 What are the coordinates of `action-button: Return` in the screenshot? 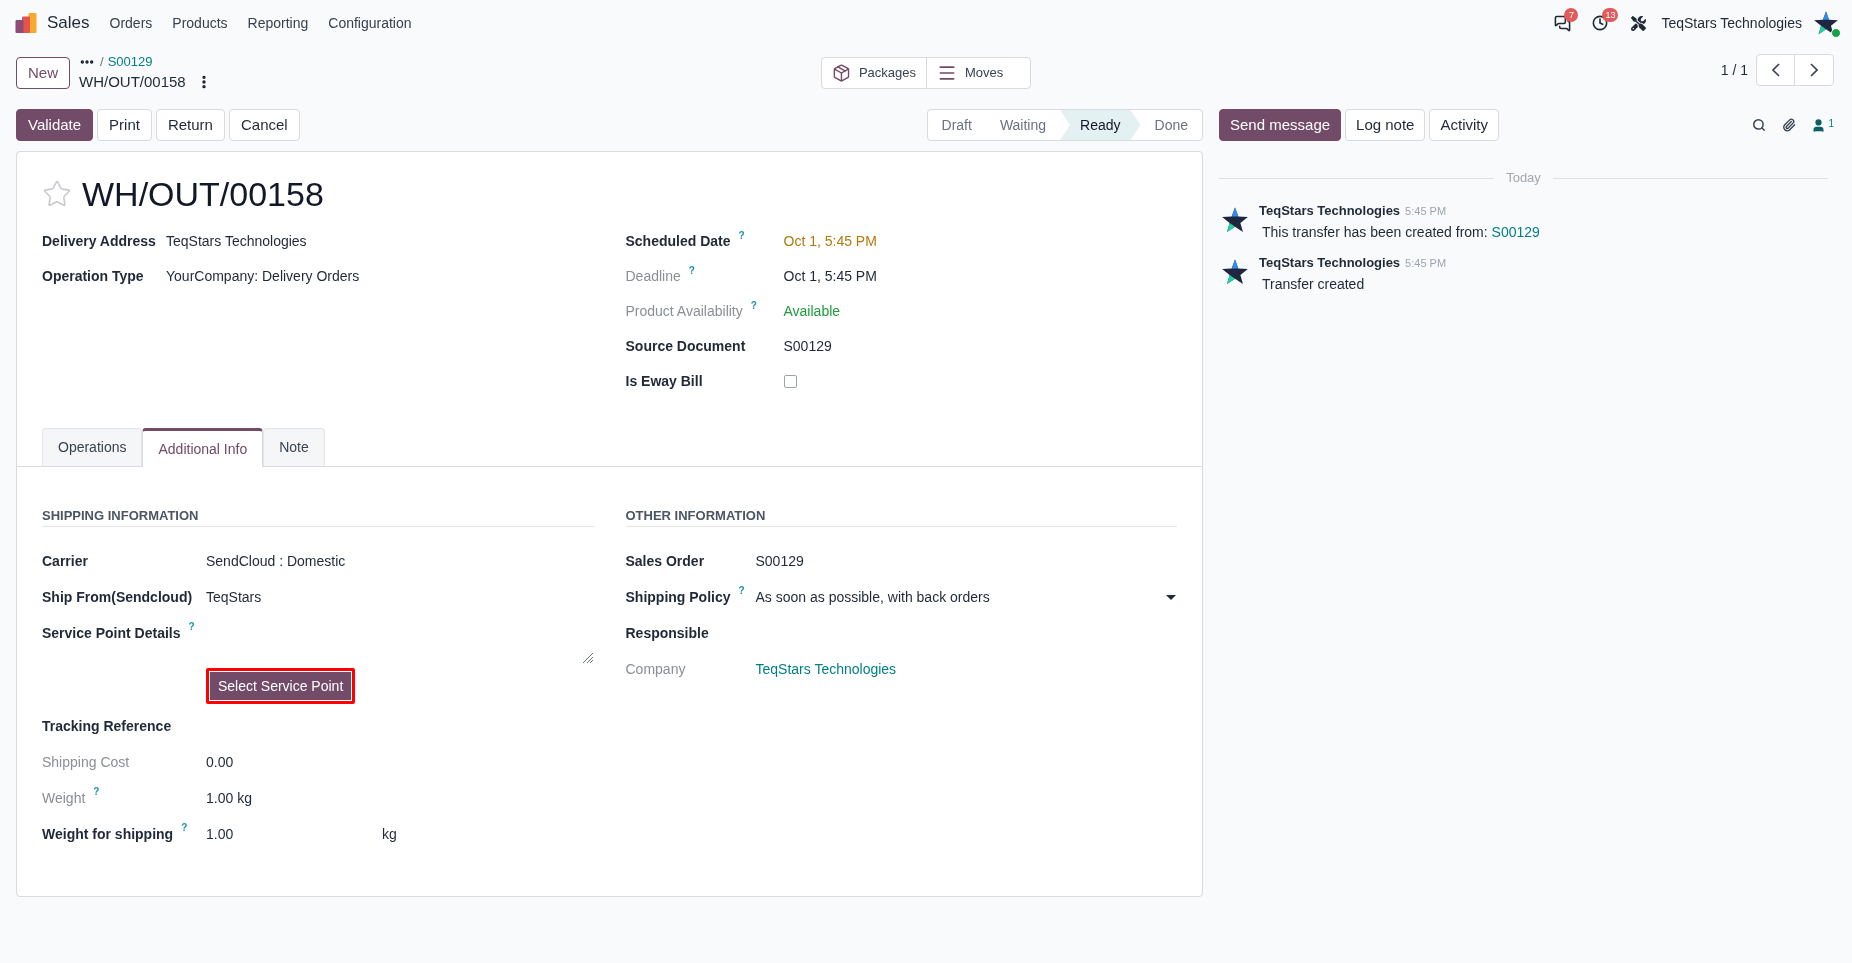 It's located at (190, 125).